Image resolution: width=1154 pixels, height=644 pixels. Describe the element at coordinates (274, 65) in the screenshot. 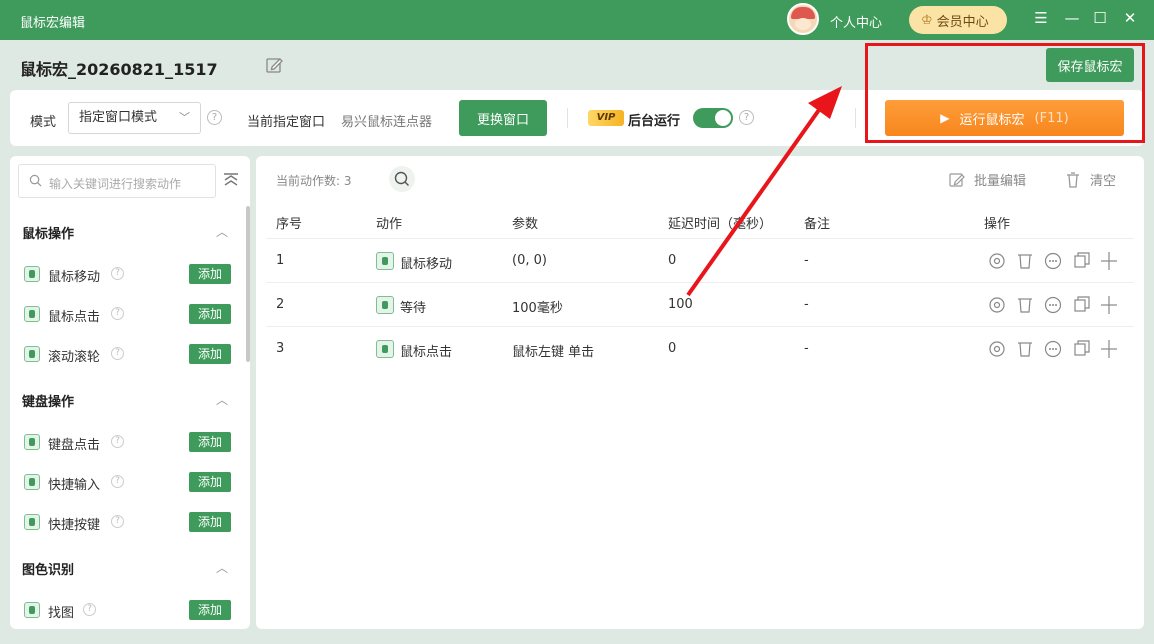

I see `edit-name-icon` at that location.